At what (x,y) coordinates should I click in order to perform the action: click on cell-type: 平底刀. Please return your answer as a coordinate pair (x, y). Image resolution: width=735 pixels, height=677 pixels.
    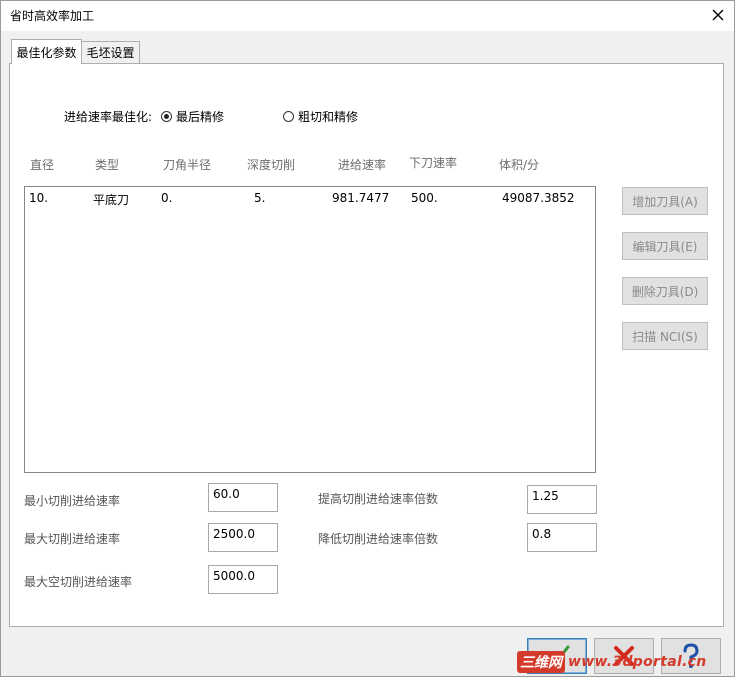
    Looking at the image, I should click on (111, 200).